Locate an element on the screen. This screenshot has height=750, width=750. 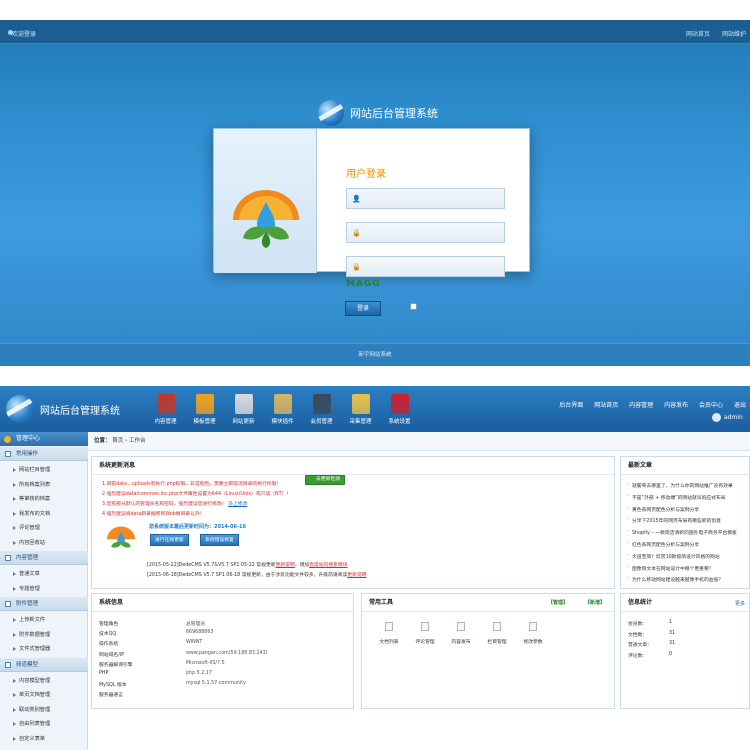
sidebar-item: 内容回收站 is located at coordinates (44, 543).